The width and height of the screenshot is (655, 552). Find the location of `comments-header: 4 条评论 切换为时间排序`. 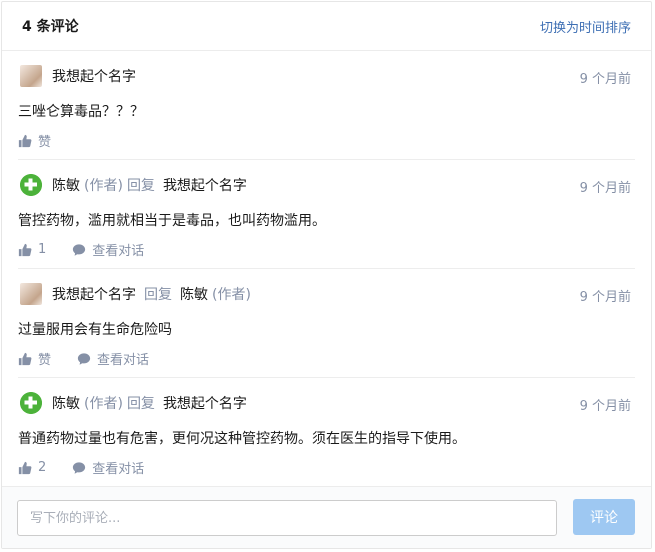

comments-header: 4 条评论 切换为时间排序 is located at coordinates (326, 26).